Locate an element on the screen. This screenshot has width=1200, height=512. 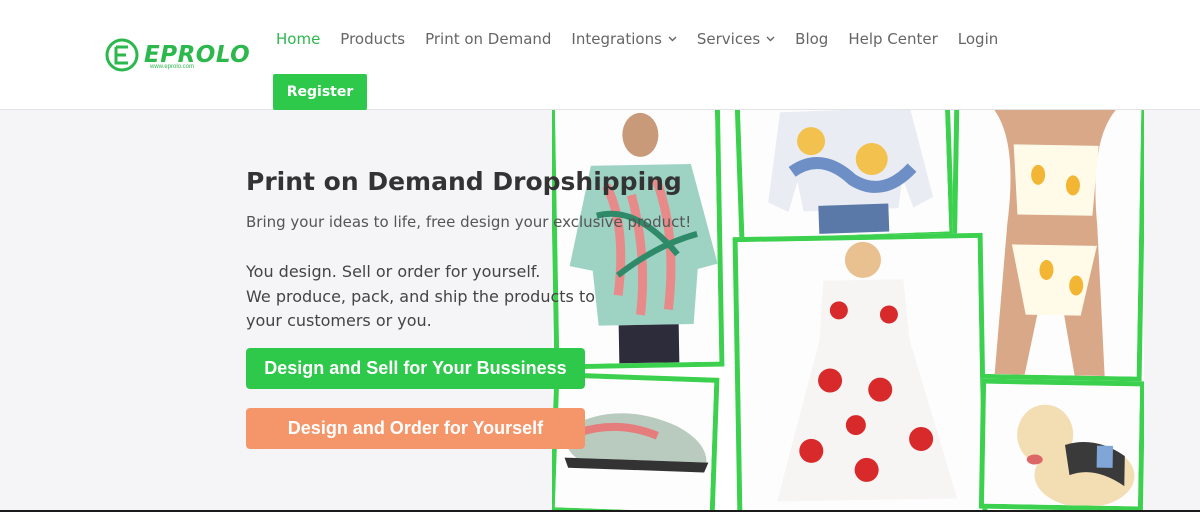
hero-line-3: your customers or you. is located at coordinates (339, 320).